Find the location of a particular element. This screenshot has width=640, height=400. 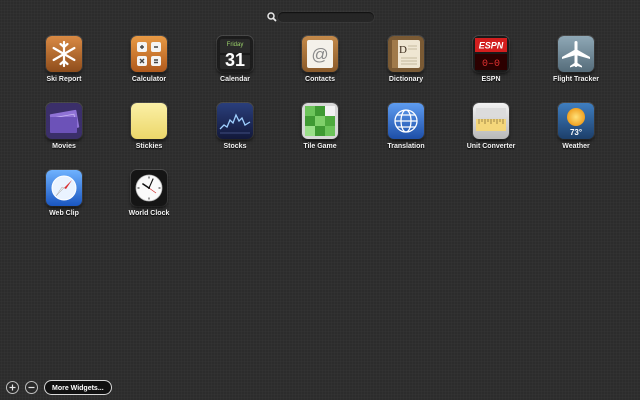

widget-espn: ESPN 0–0 ESPN is located at coordinates (491, 65).